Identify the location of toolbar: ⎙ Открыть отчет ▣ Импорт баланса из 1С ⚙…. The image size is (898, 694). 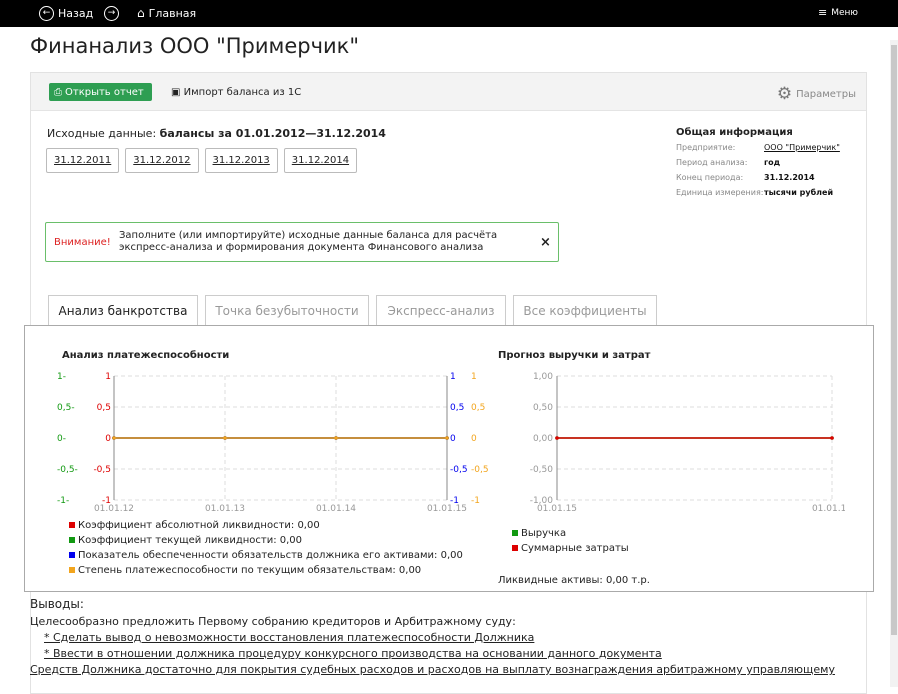
(448, 92).